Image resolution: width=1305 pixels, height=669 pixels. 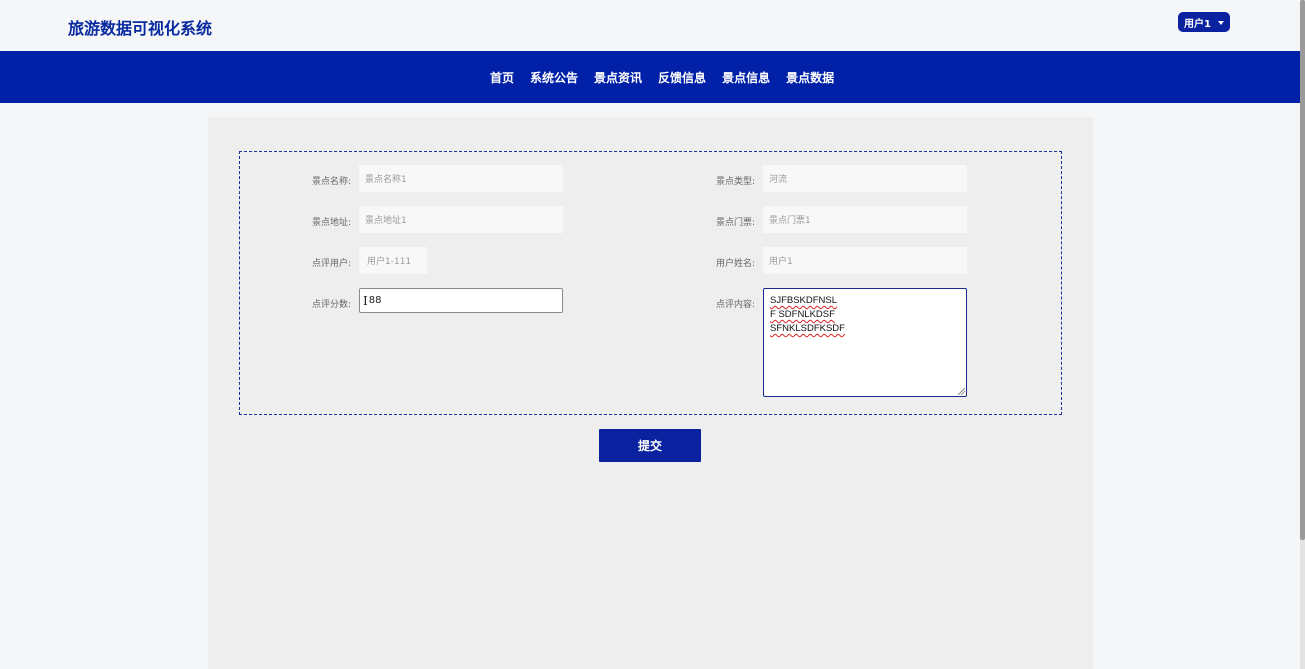 What do you see at coordinates (331, 305) in the screenshot?
I see `review-score-label: 点评分数:` at bounding box center [331, 305].